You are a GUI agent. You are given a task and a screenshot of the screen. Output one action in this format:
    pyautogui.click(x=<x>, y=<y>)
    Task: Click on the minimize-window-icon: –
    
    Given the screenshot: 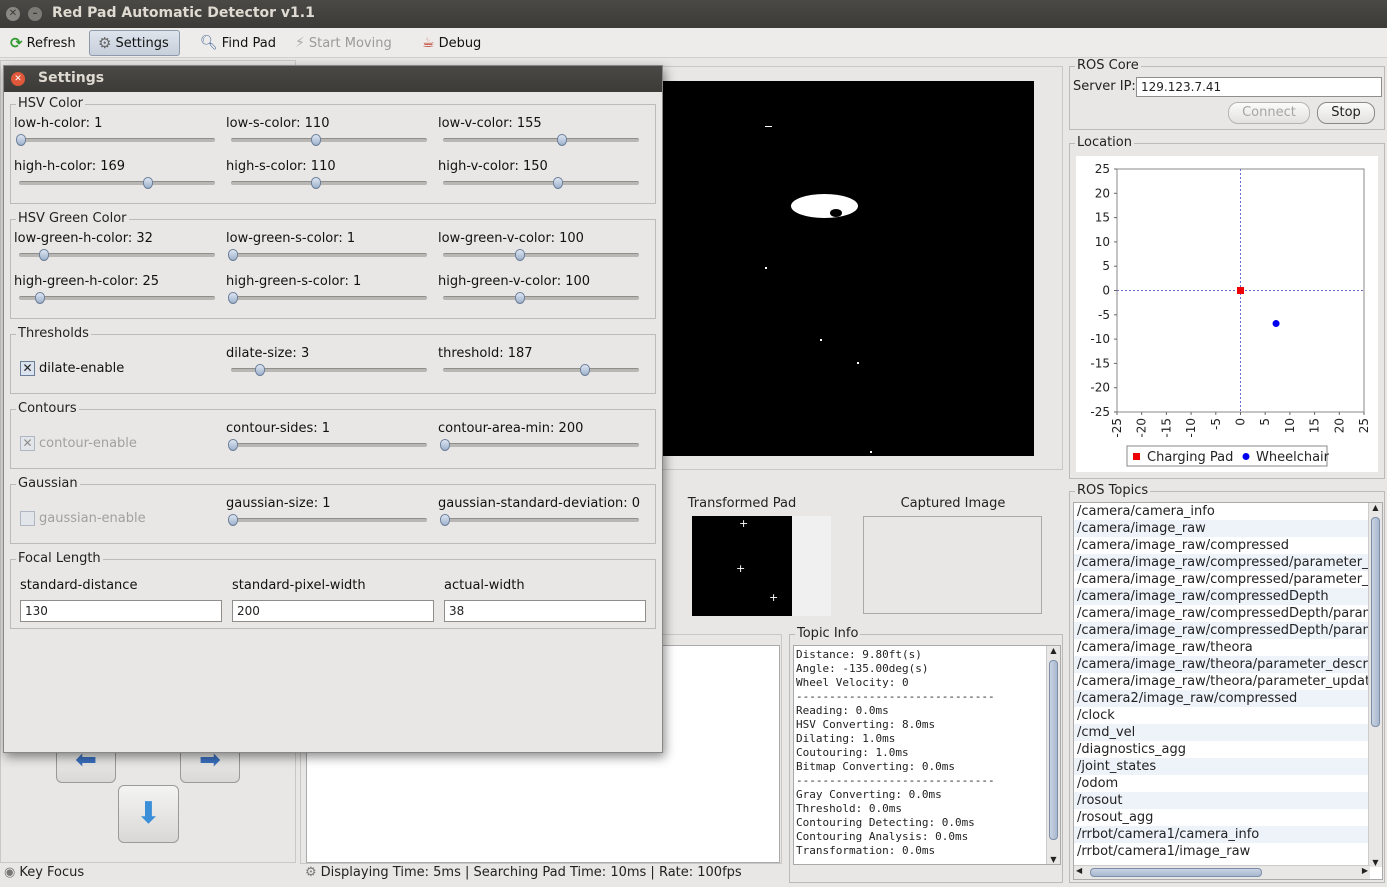 What is the action you would take?
    pyautogui.click(x=35, y=14)
    